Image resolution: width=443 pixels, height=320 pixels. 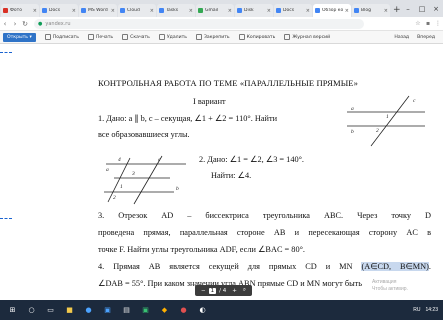 I want to click on toolbar-item-label: Печать, so click(x=104, y=37).